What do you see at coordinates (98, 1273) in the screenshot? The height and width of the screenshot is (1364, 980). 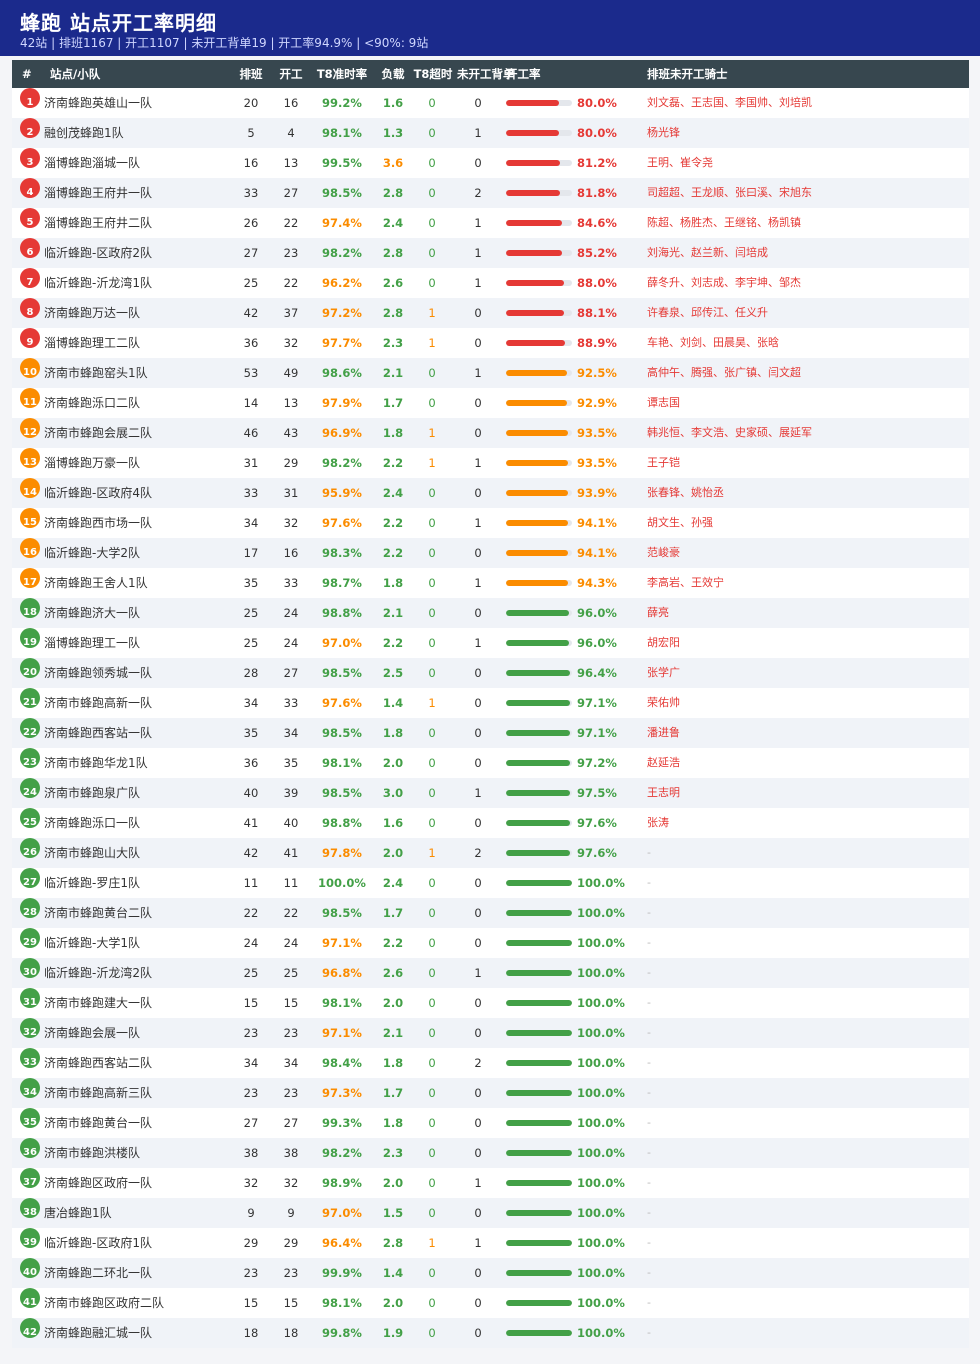 I see `station-name: 济南蜂跑二环北一队` at bounding box center [98, 1273].